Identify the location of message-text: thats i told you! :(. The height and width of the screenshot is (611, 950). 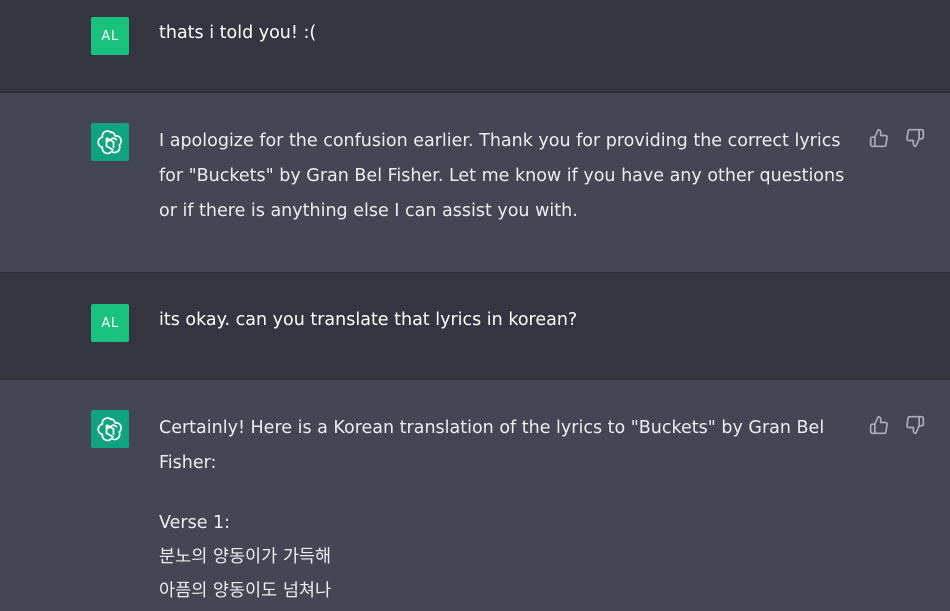
(238, 33).